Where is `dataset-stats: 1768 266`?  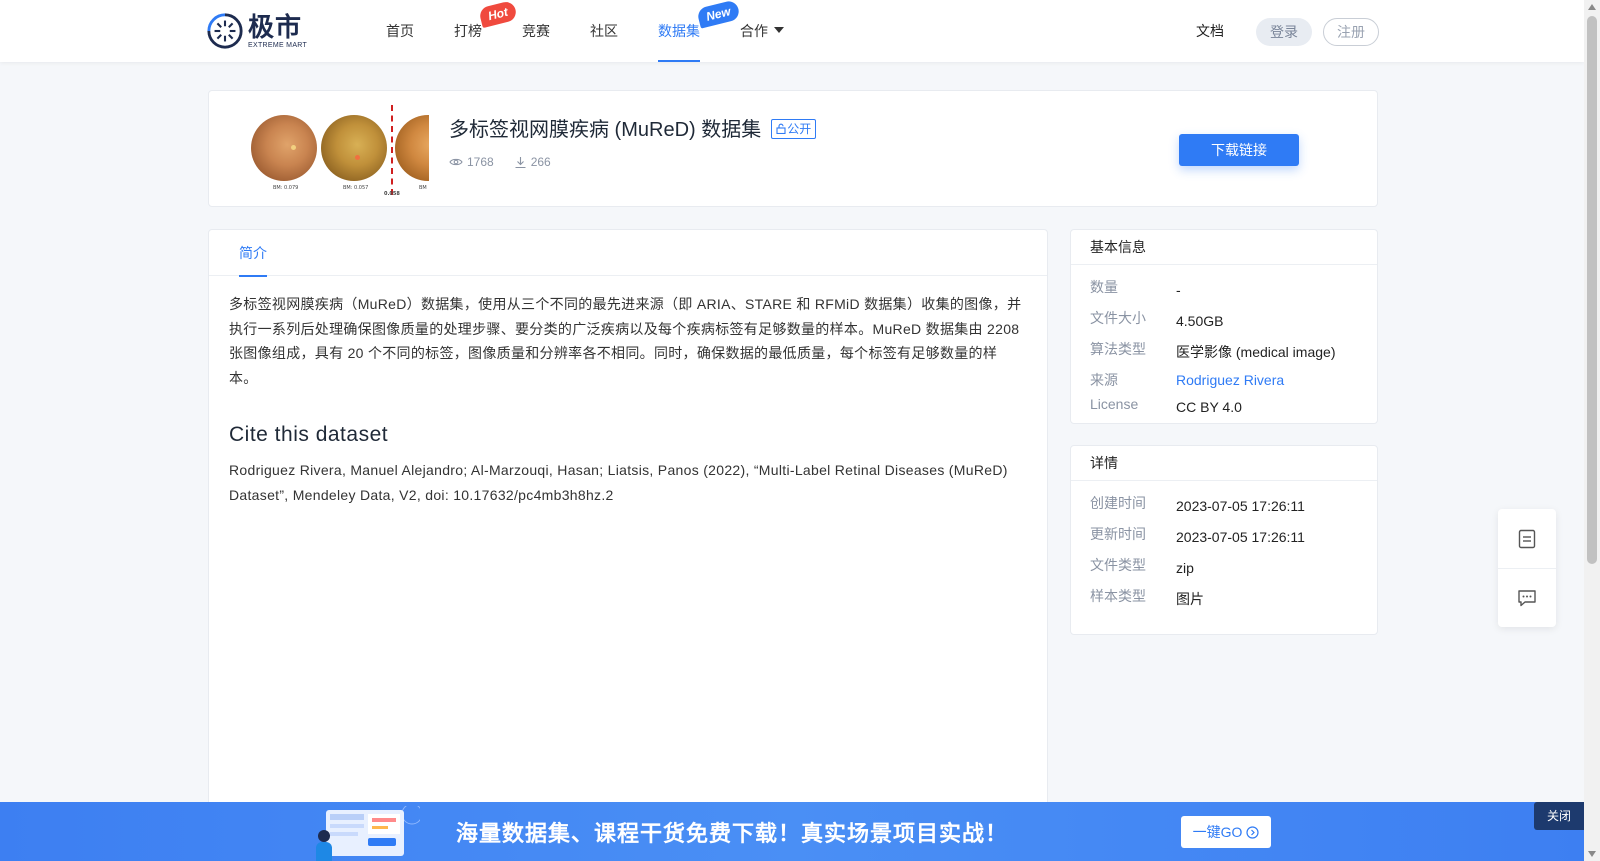
dataset-stats: 1768 266 is located at coordinates (510, 162).